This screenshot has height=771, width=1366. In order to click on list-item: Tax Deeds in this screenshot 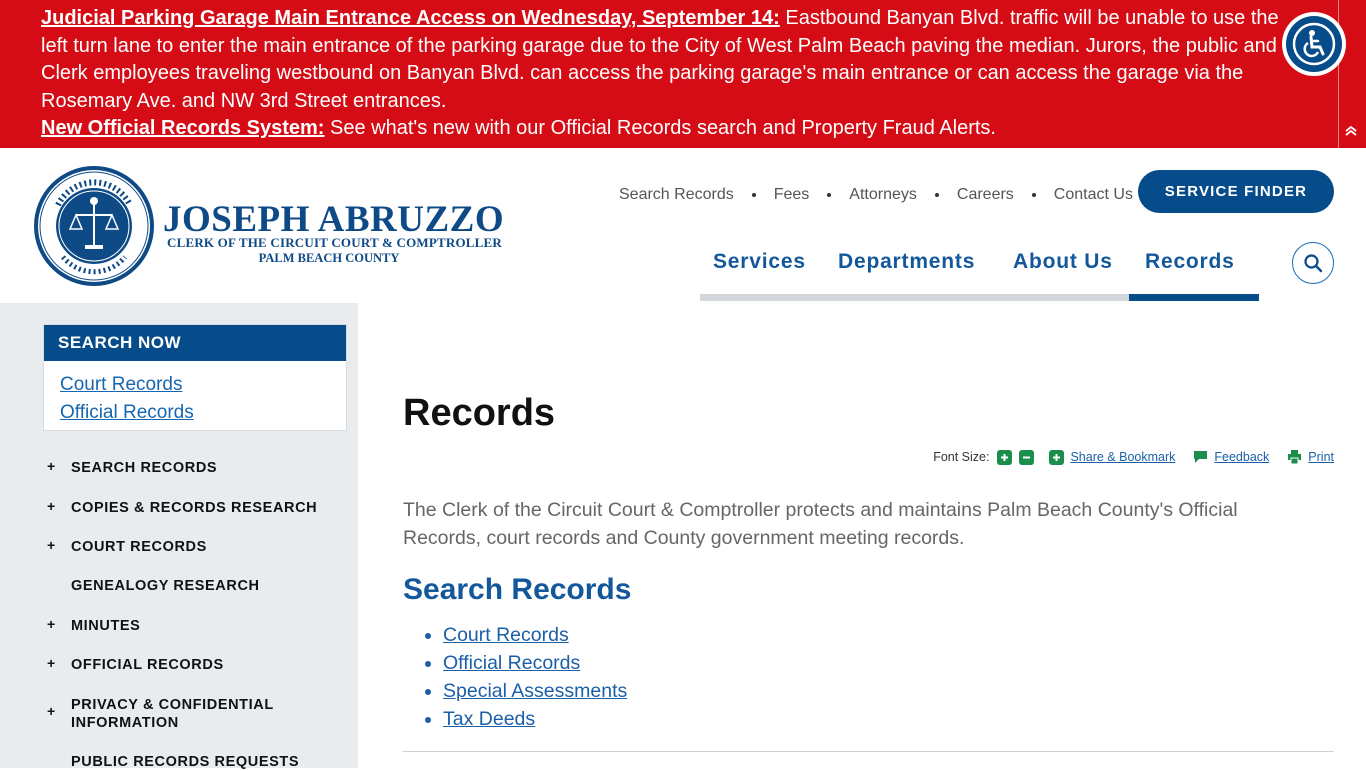, I will do `click(535, 719)`.